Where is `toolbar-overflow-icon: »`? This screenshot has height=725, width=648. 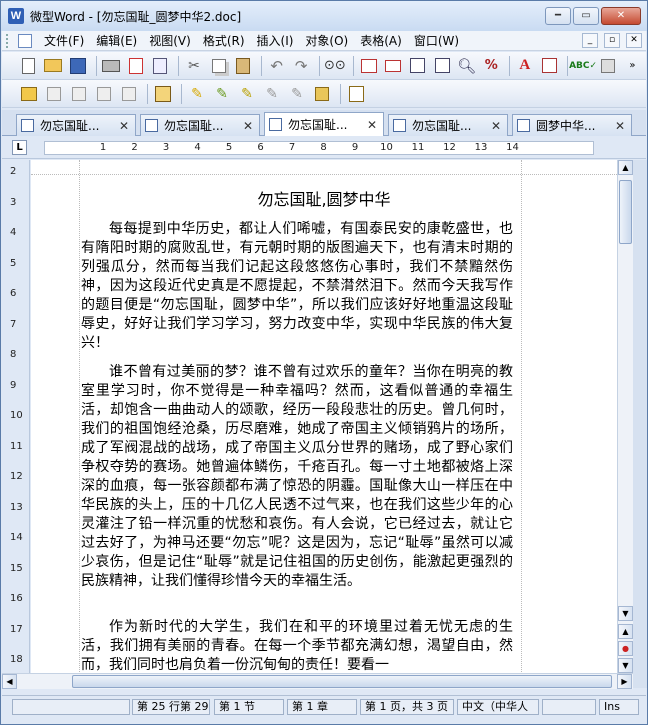
toolbar-overflow-icon: » is located at coordinates (633, 66).